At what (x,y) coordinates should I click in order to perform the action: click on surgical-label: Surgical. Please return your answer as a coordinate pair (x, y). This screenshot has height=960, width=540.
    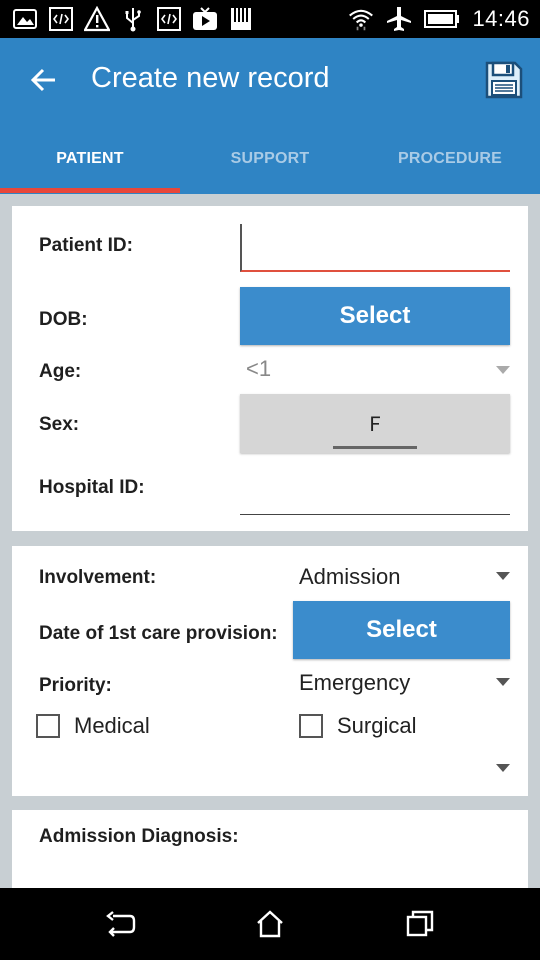
    Looking at the image, I should click on (377, 725).